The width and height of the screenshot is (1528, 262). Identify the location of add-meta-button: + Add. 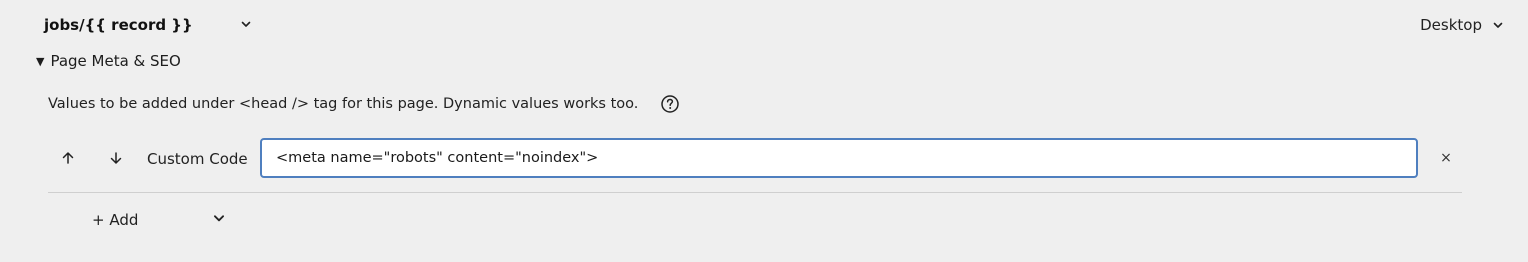
(115, 220).